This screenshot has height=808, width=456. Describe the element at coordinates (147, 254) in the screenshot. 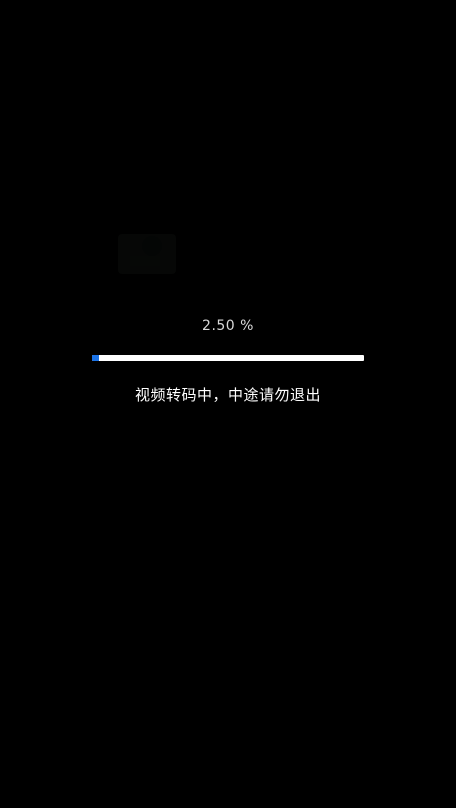

I see `faded-background-image` at that location.